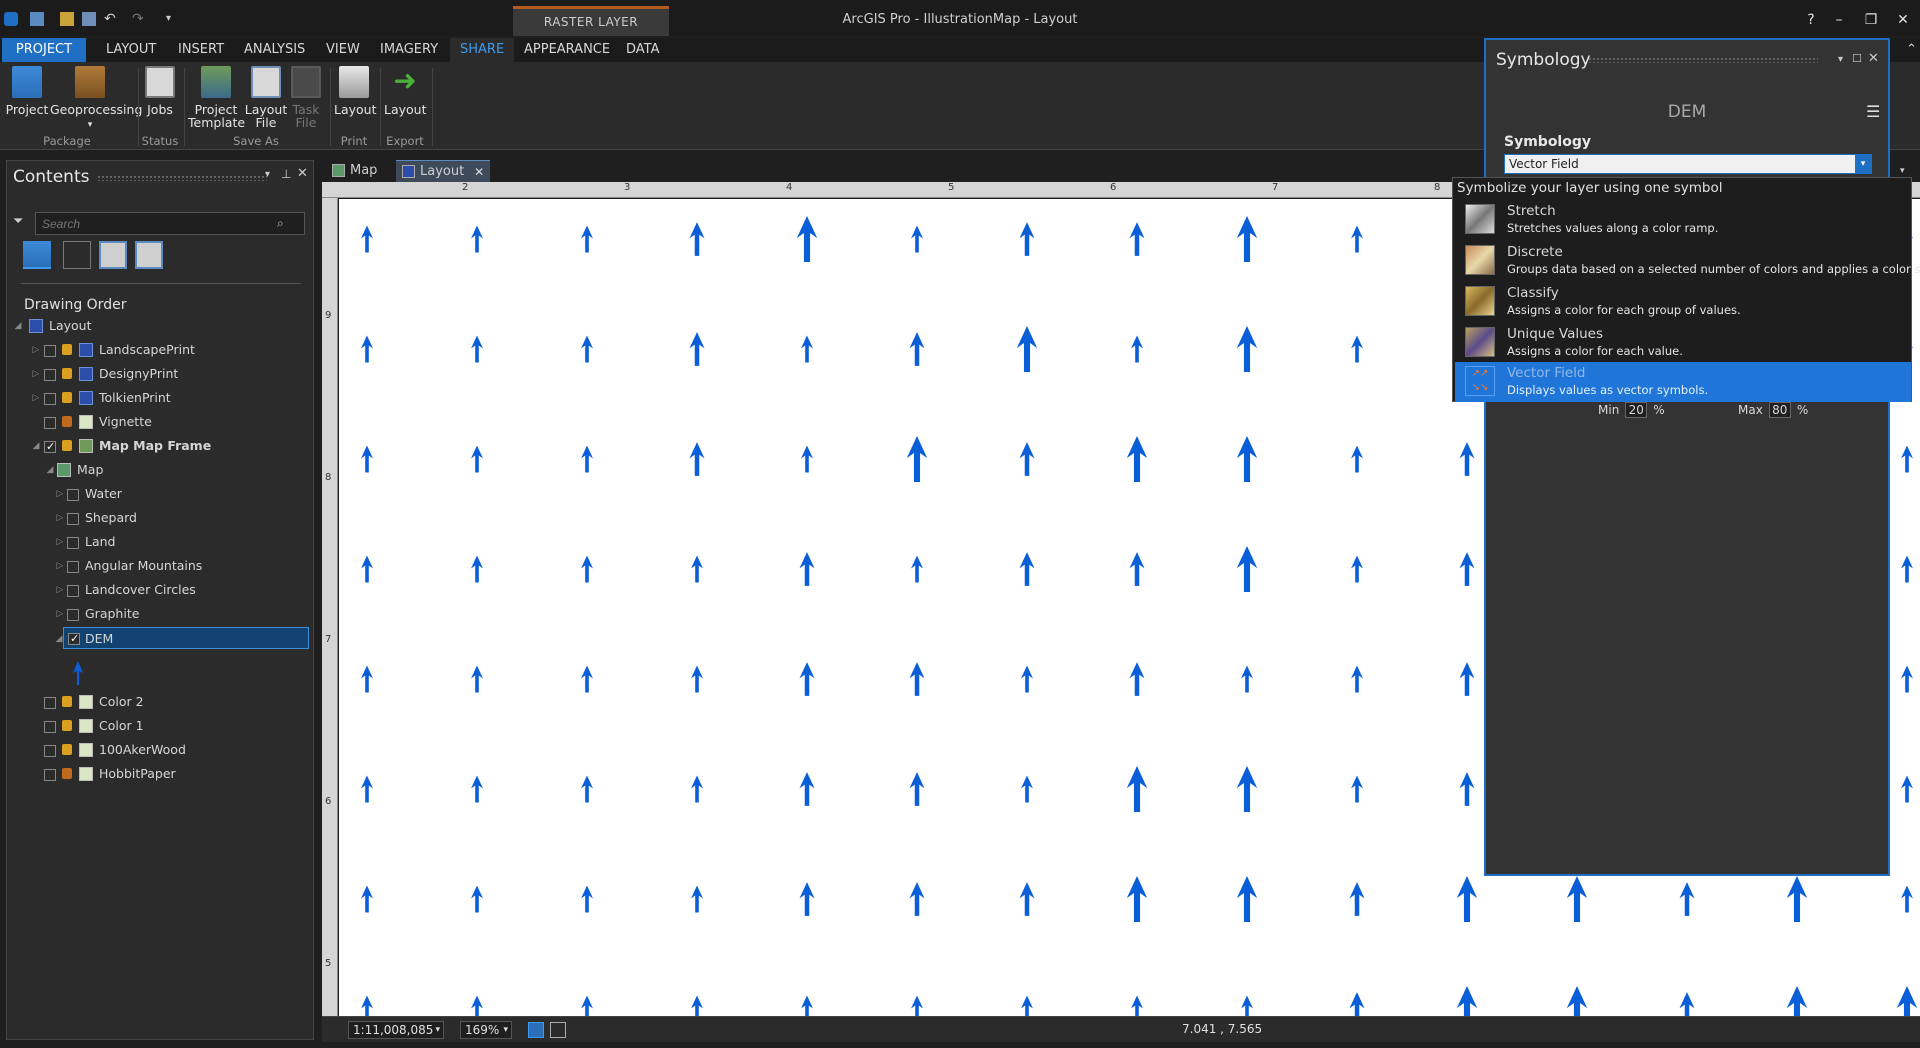 This screenshot has width=1920, height=1048. I want to click on tab-insert: INSERT, so click(201, 50).